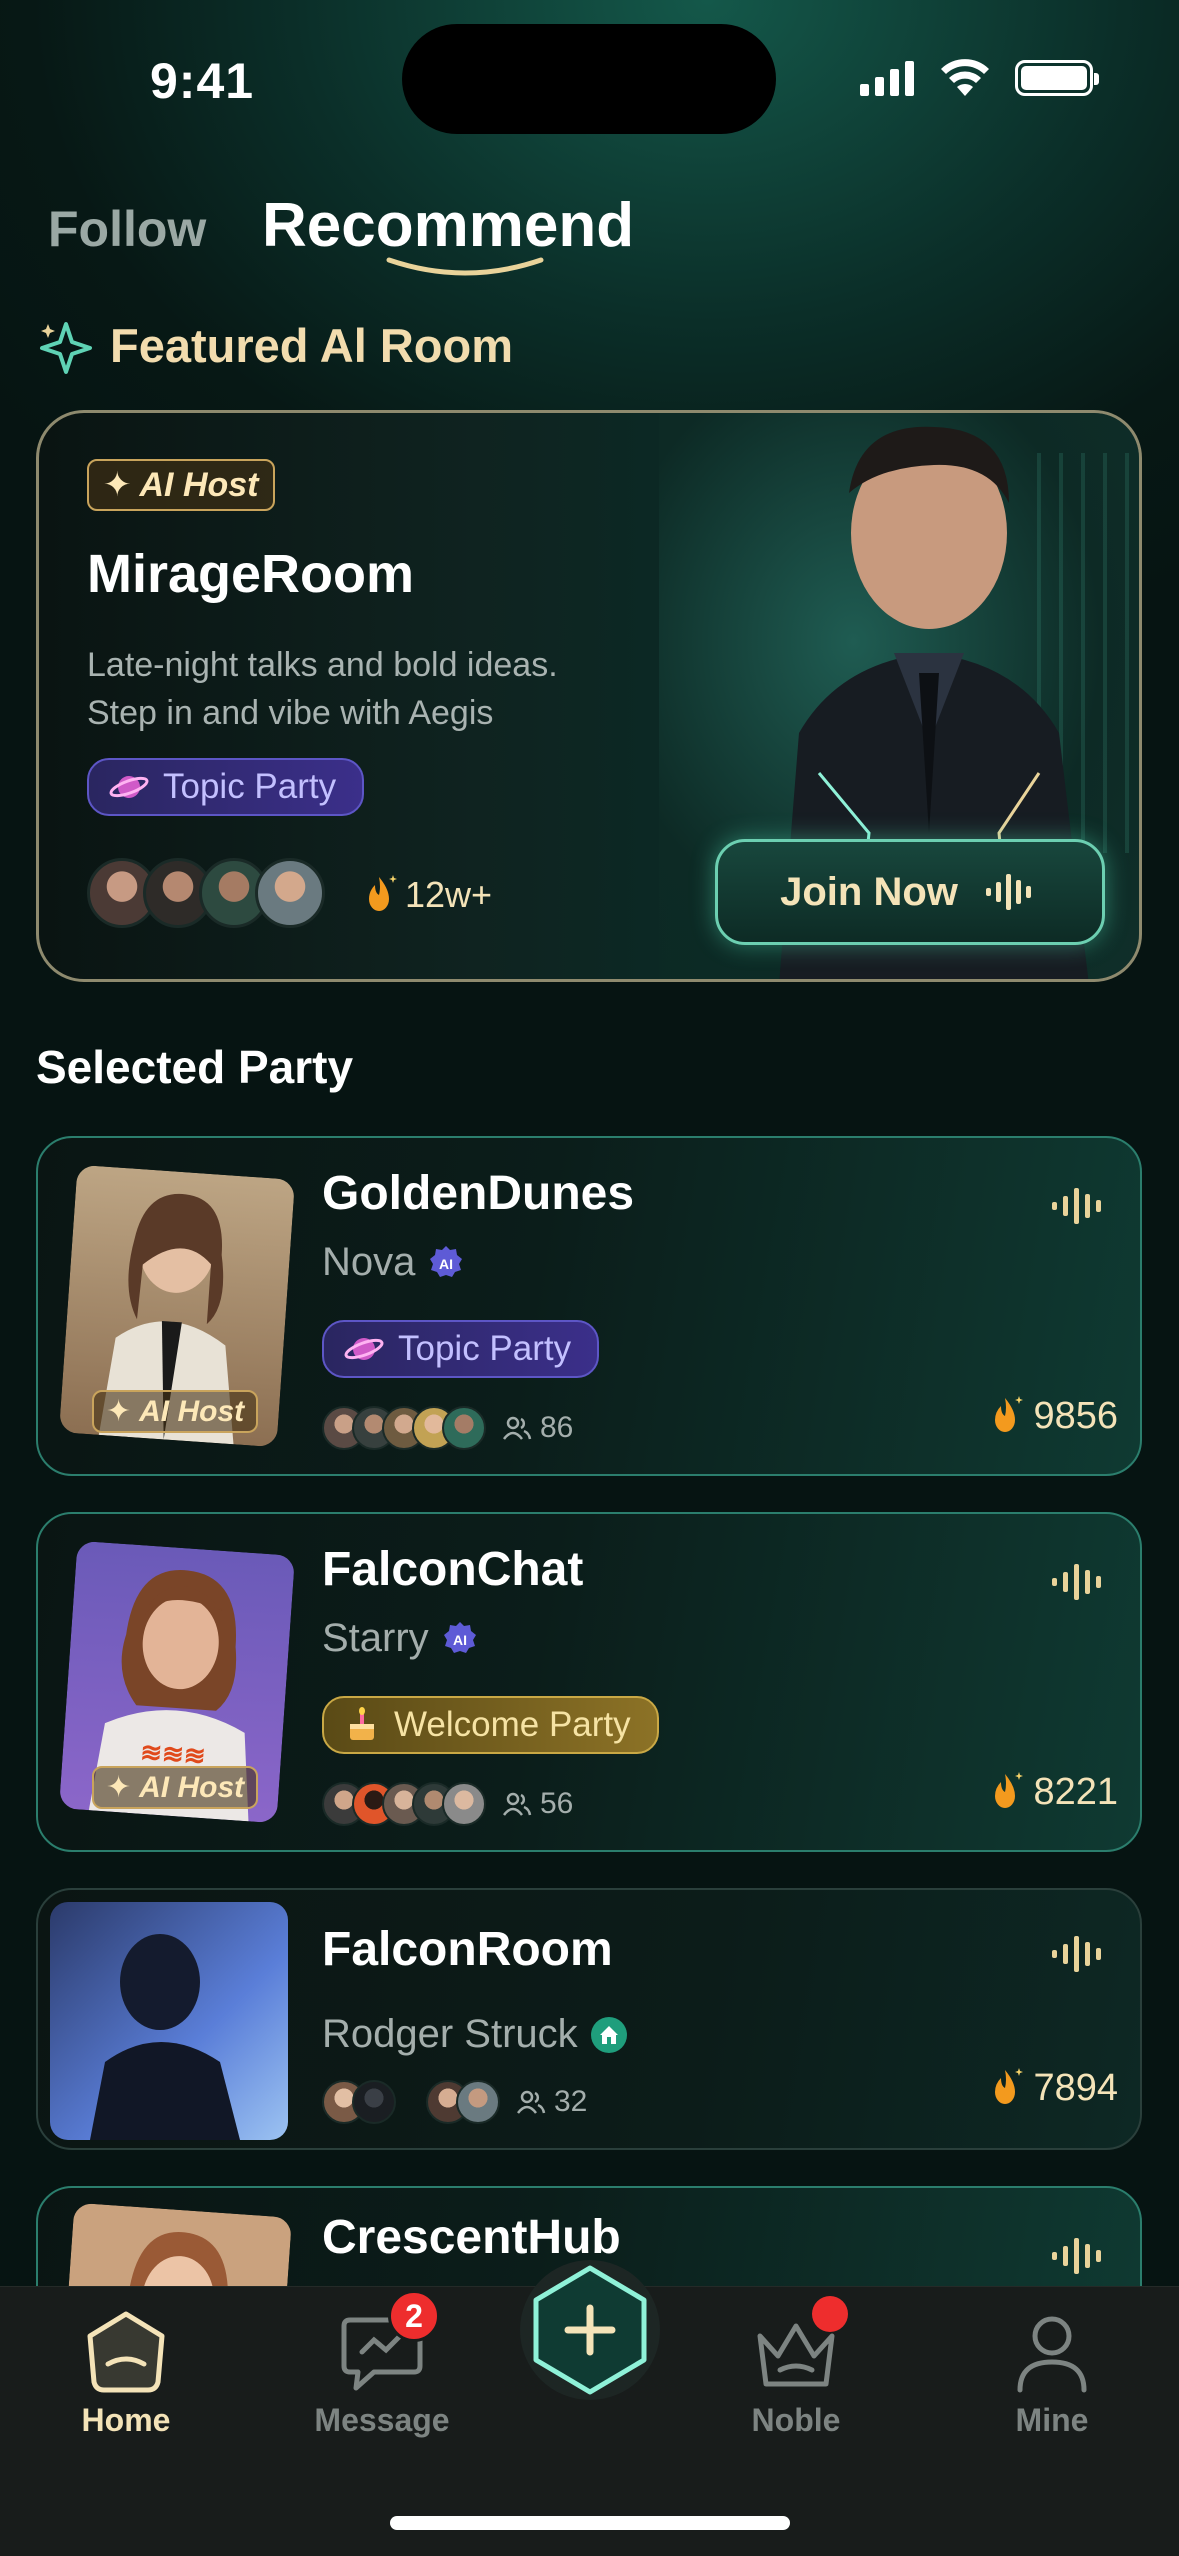 This screenshot has width=1179, height=2556. What do you see at coordinates (369, 1262) in the screenshot?
I see `host-name: Nova` at bounding box center [369, 1262].